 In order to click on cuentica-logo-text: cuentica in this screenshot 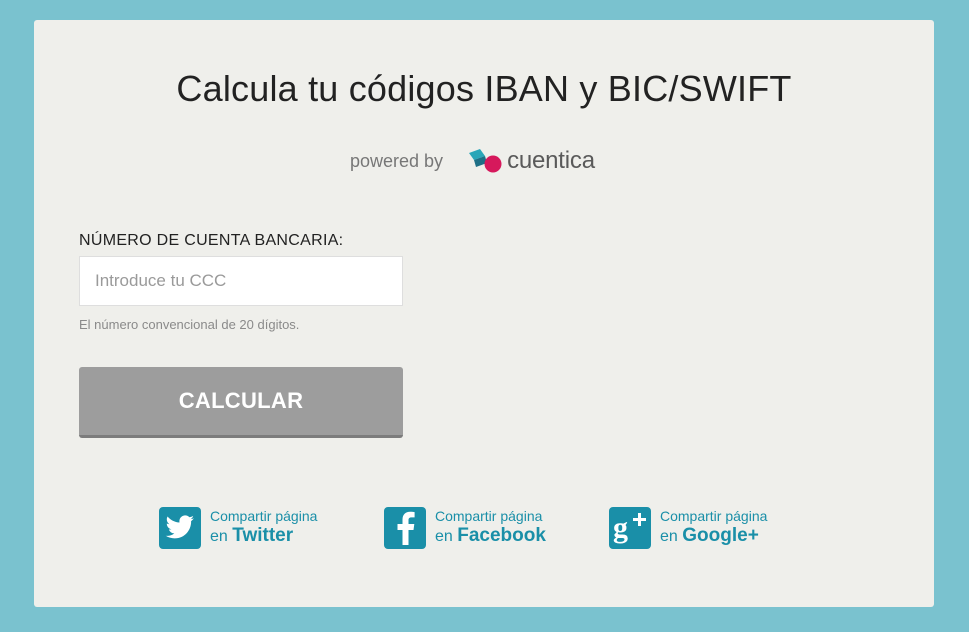, I will do `click(551, 160)`.